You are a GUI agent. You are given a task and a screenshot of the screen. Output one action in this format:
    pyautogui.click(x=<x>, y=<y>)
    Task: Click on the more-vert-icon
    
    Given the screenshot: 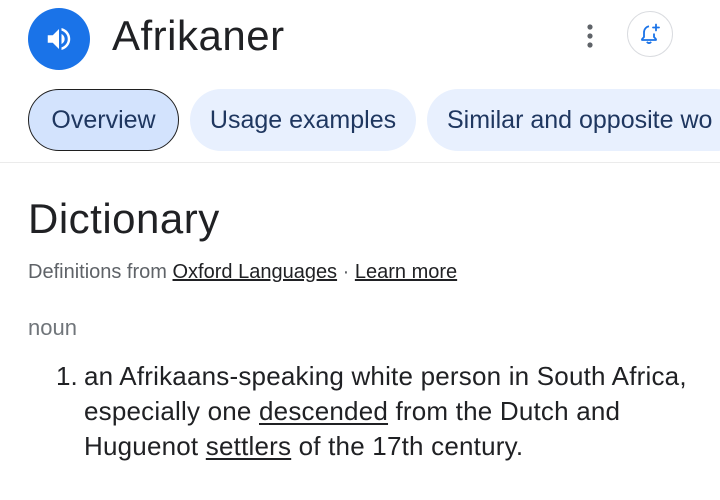 What is the action you would take?
    pyautogui.click(x=590, y=36)
    